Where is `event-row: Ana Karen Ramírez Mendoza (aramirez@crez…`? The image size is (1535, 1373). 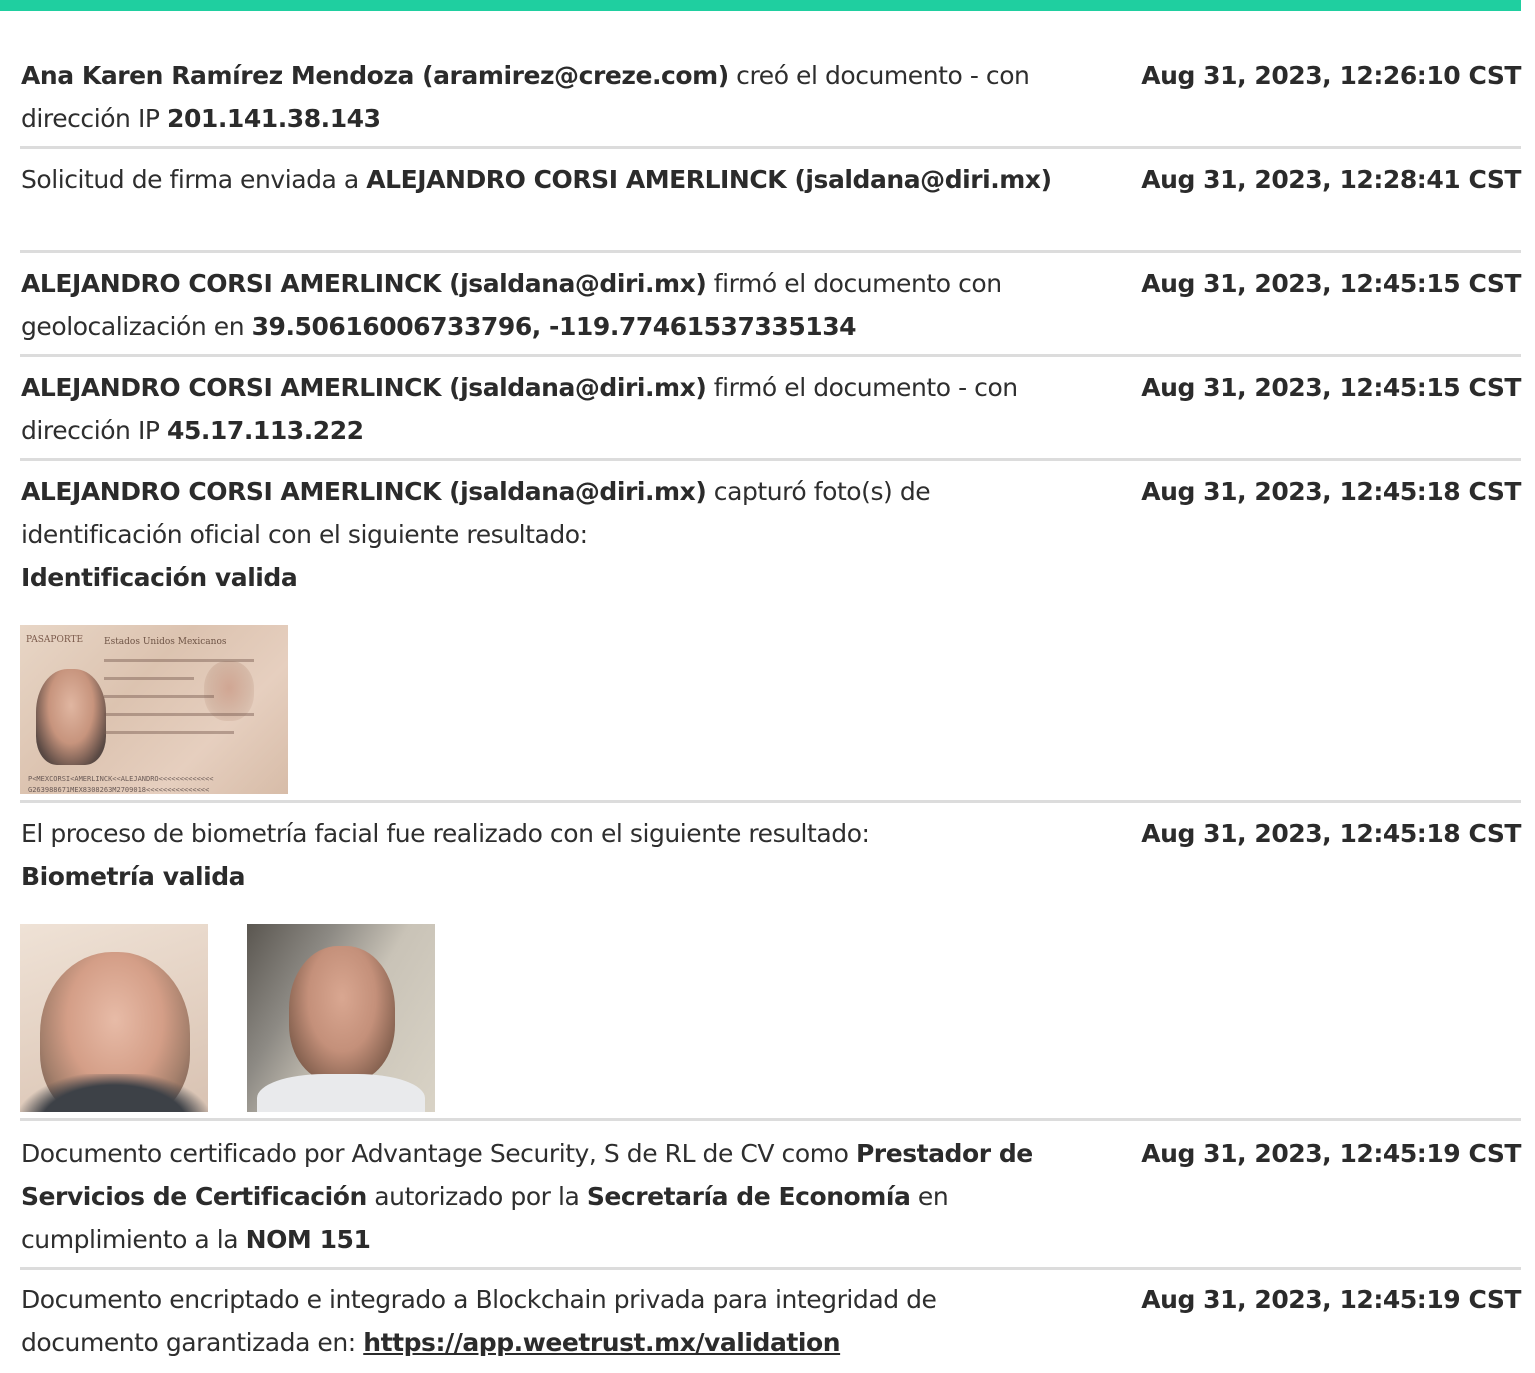
event-row: Ana Karen Ramírez Mendoza (aramirez@crez… is located at coordinates (770, 101).